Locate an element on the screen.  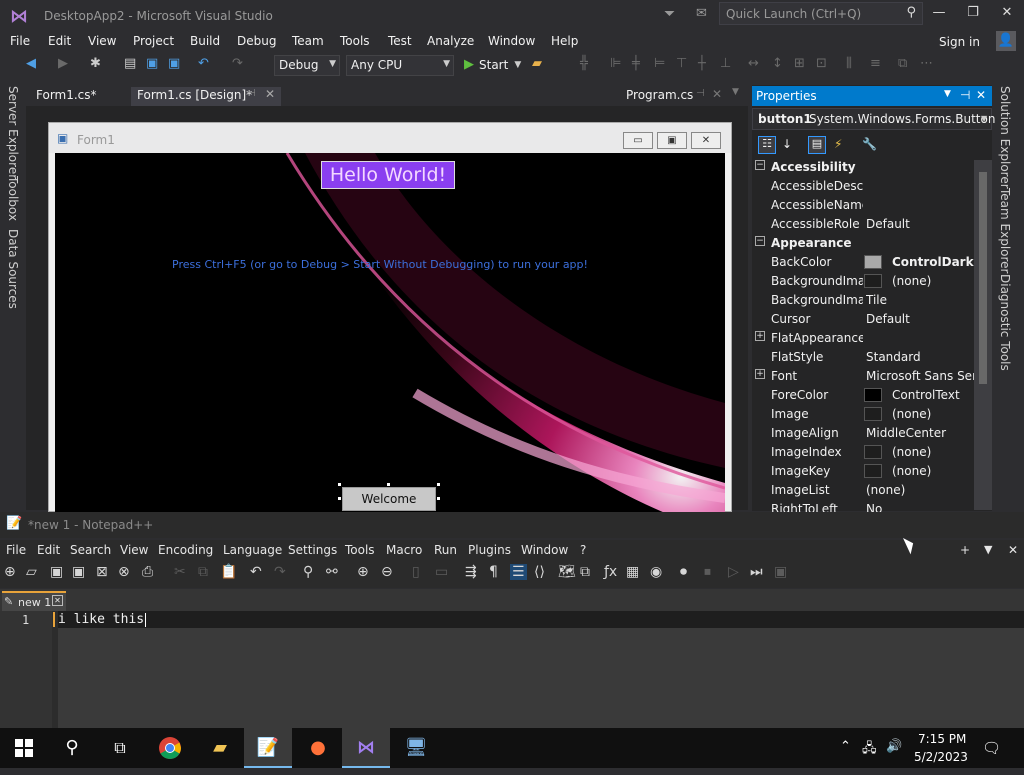
menu-debug: Debug is located at coordinates (256, 41).